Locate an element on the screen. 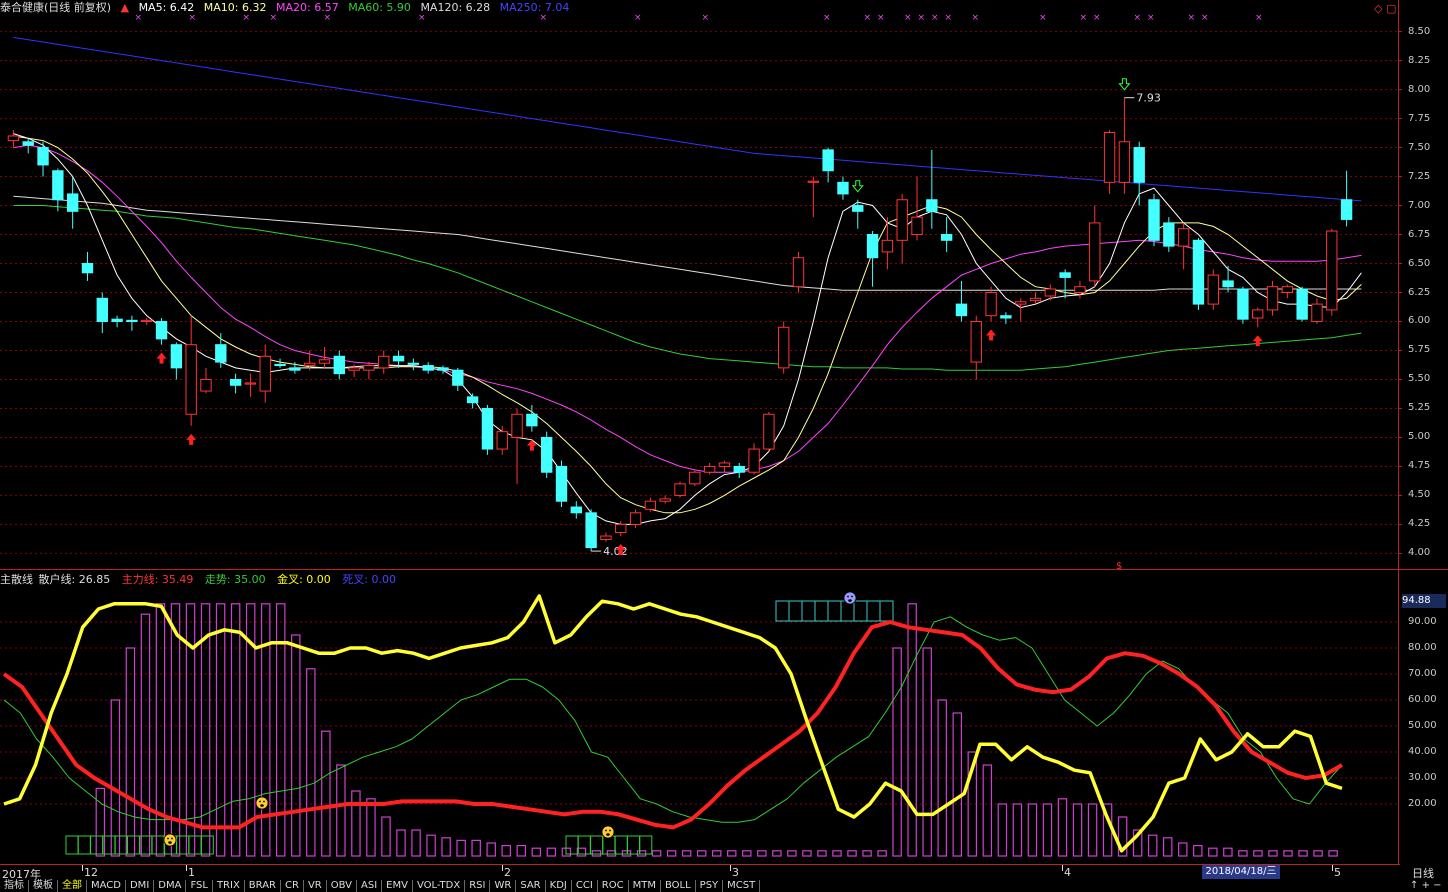 The width and height of the screenshot is (1448, 892). tab-mtm: MTM is located at coordinates (645, 886).